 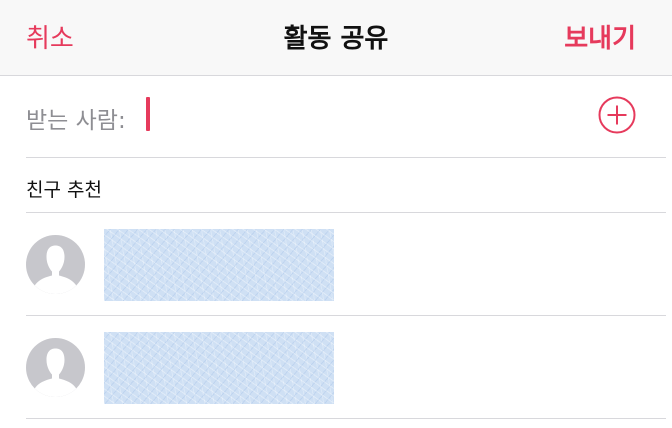 What do you see at coordinates (600, 36) in the screenshot?
I see `send-button: 보내기` at bounding box center [600, 36].